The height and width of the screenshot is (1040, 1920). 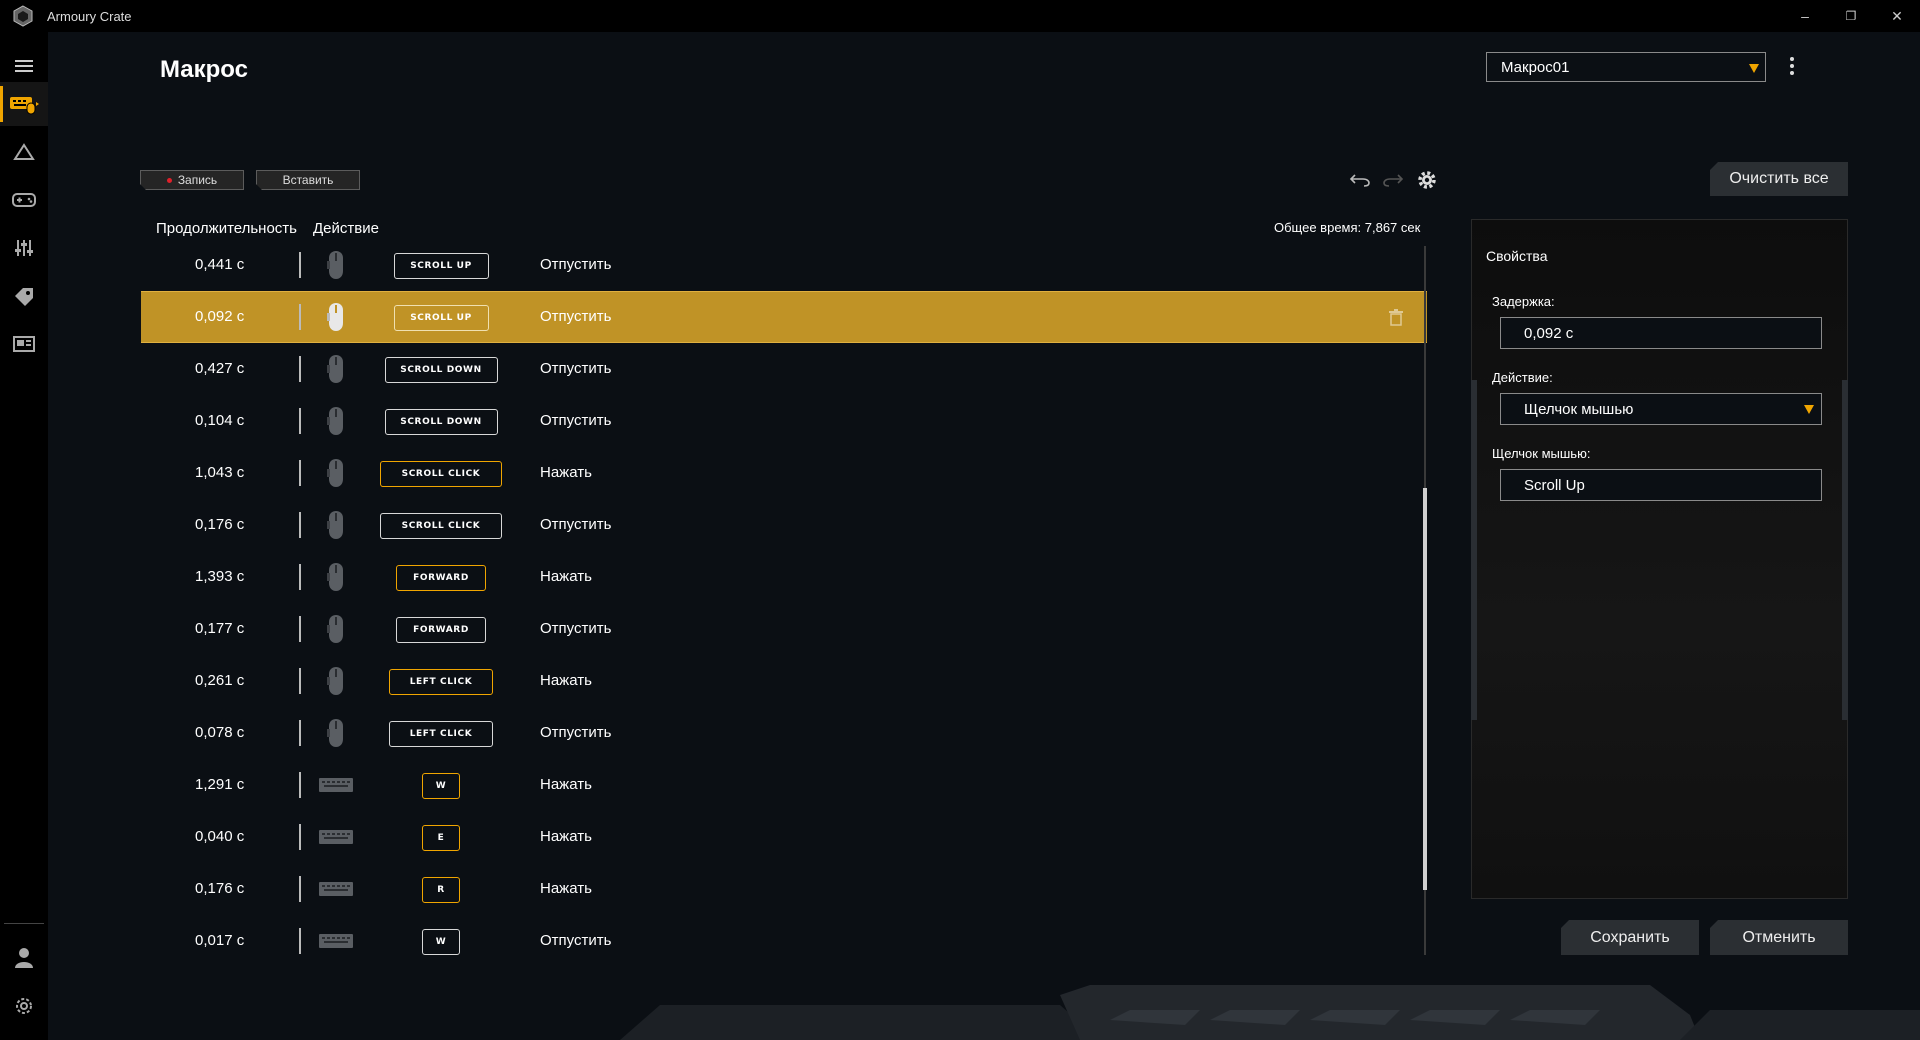 I want to click on sidebar-item-aura, so click(x=24, y=152).